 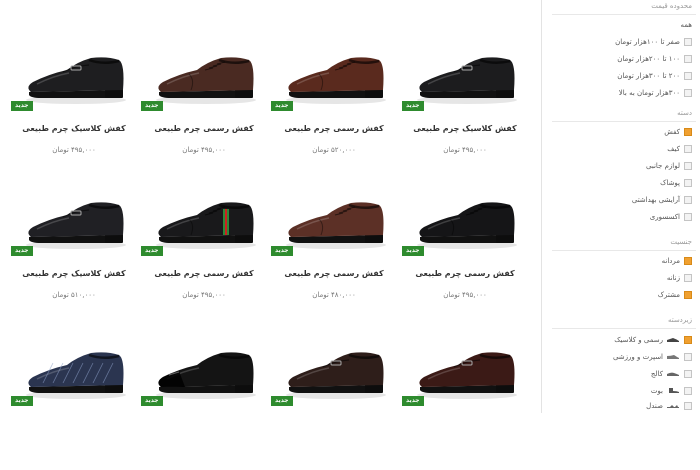 I want to click on price-option-100-200k: ۱۰۰ تا ۲۰۰هزار تومان, so click(x=654, y=59).